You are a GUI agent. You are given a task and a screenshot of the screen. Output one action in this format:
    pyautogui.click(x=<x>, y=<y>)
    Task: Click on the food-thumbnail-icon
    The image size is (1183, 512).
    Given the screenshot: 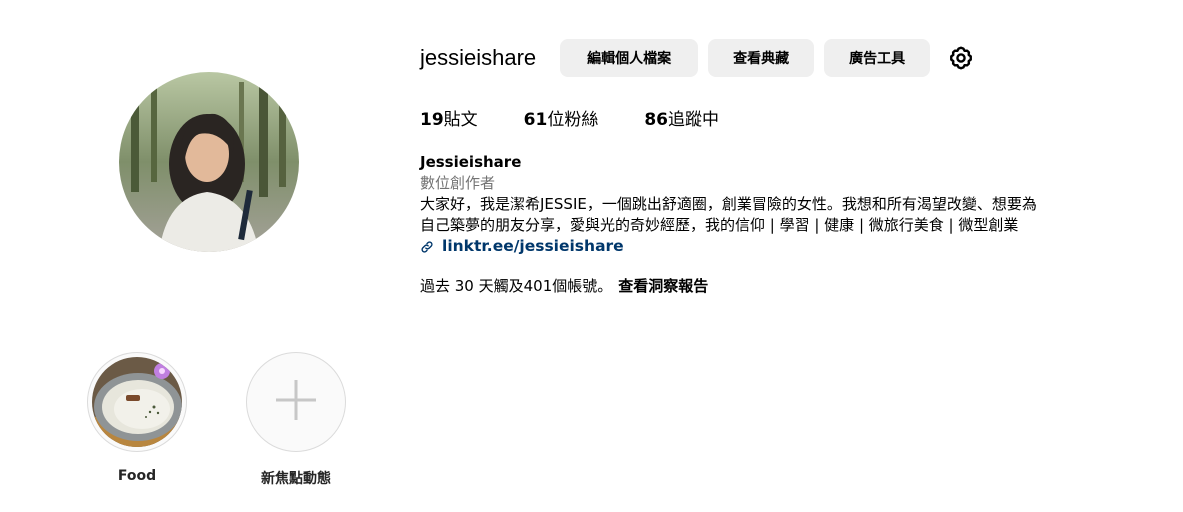 What is the action you would take?
    pyautogui.click(x=137, y=402)
    